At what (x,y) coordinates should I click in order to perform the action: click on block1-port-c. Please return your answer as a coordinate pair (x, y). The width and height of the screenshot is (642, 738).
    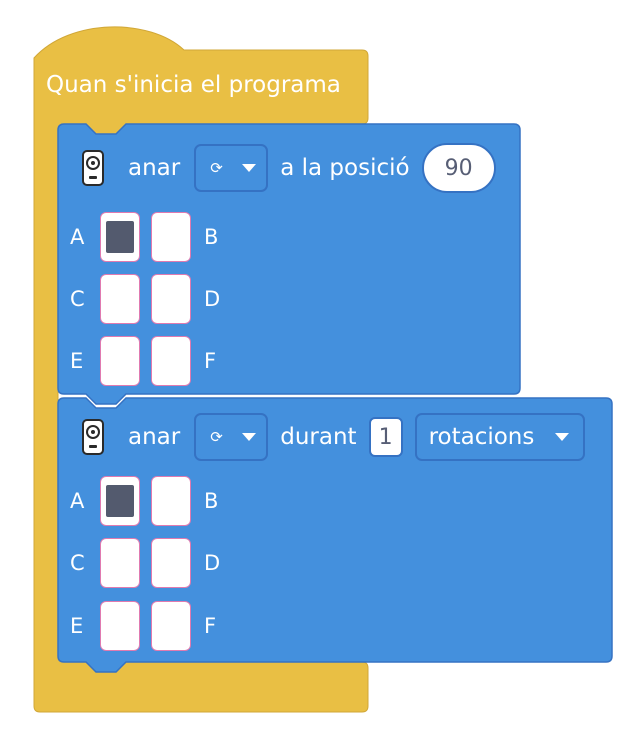
    Looking at the image, I should click on (120, 299).